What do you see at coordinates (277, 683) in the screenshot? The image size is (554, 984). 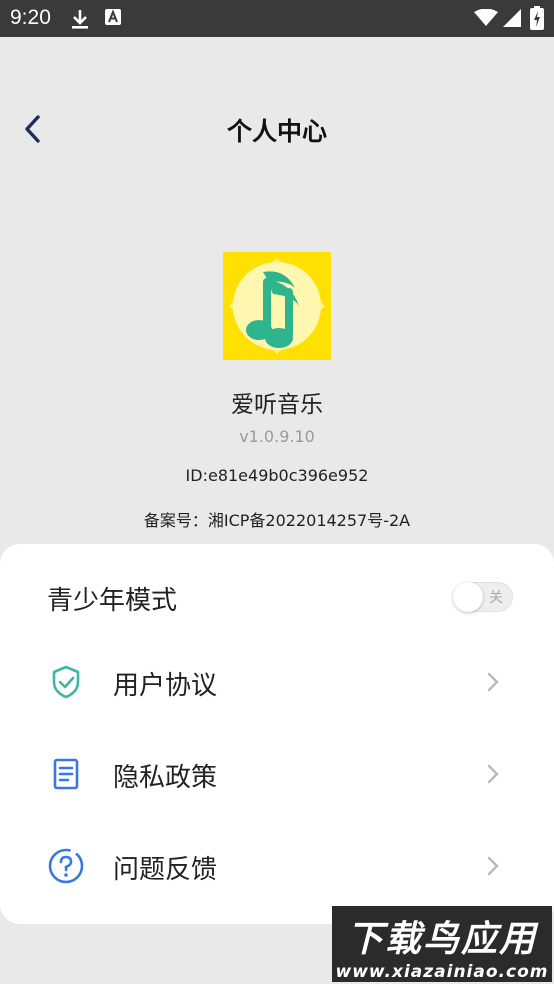 I see `menu-item-user-agreement: 用户协议` at bounding box center [277, 683].